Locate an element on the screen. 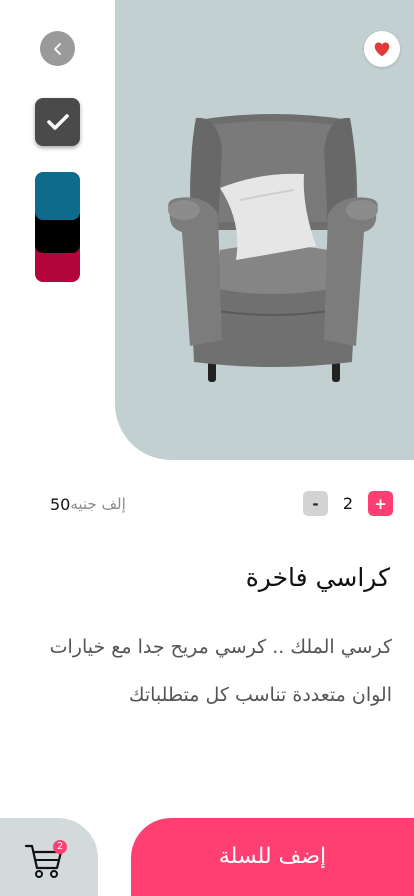  chevron-left-icon is located at coordinates (57, 48).